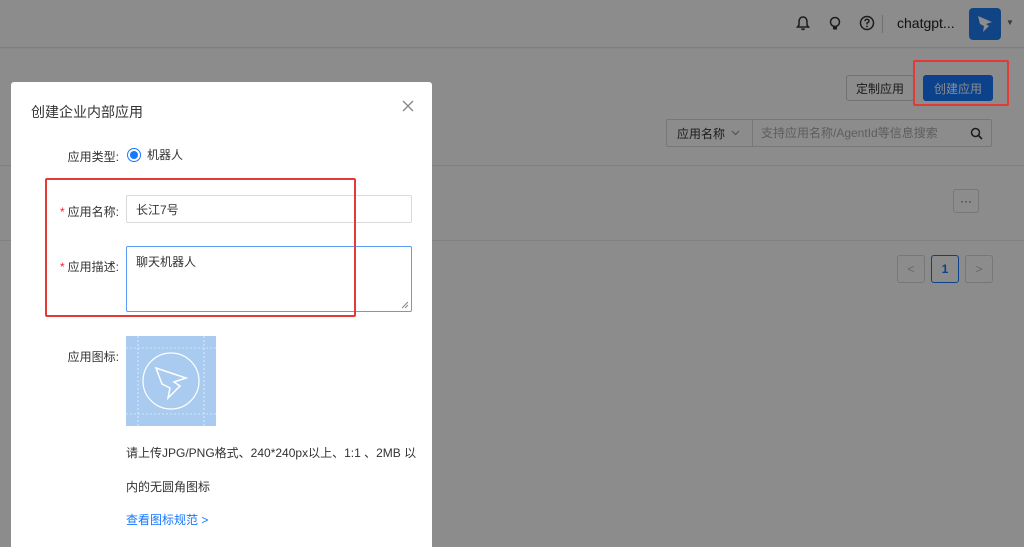  I want to click on icon-hint-line2: 内的无圆角图标, so click(168, 487).